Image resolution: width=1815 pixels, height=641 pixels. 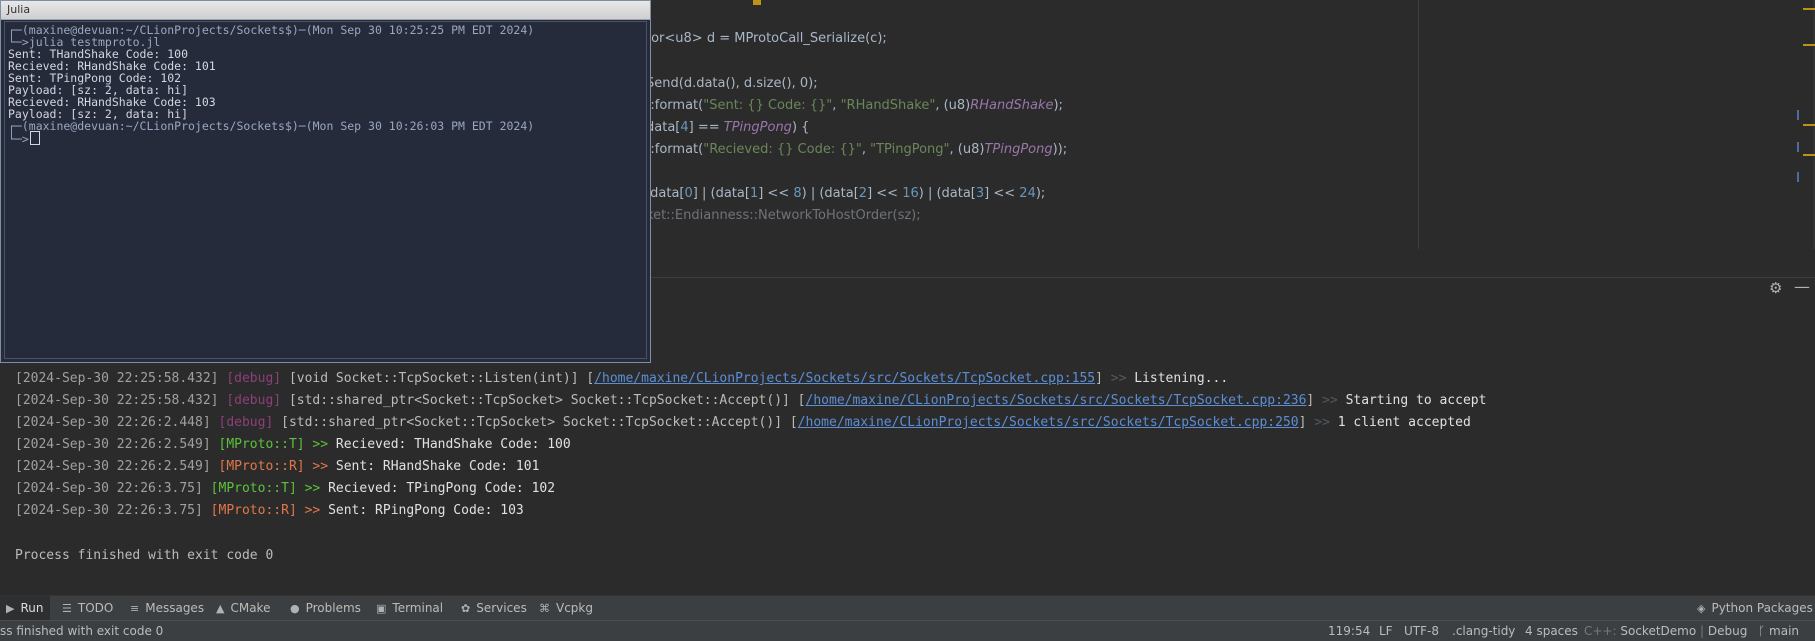 What do you see at coordinates (325, 608) in the screenshot?
I see `tab-problems: ● Problems` at bounding box center [325, 608].